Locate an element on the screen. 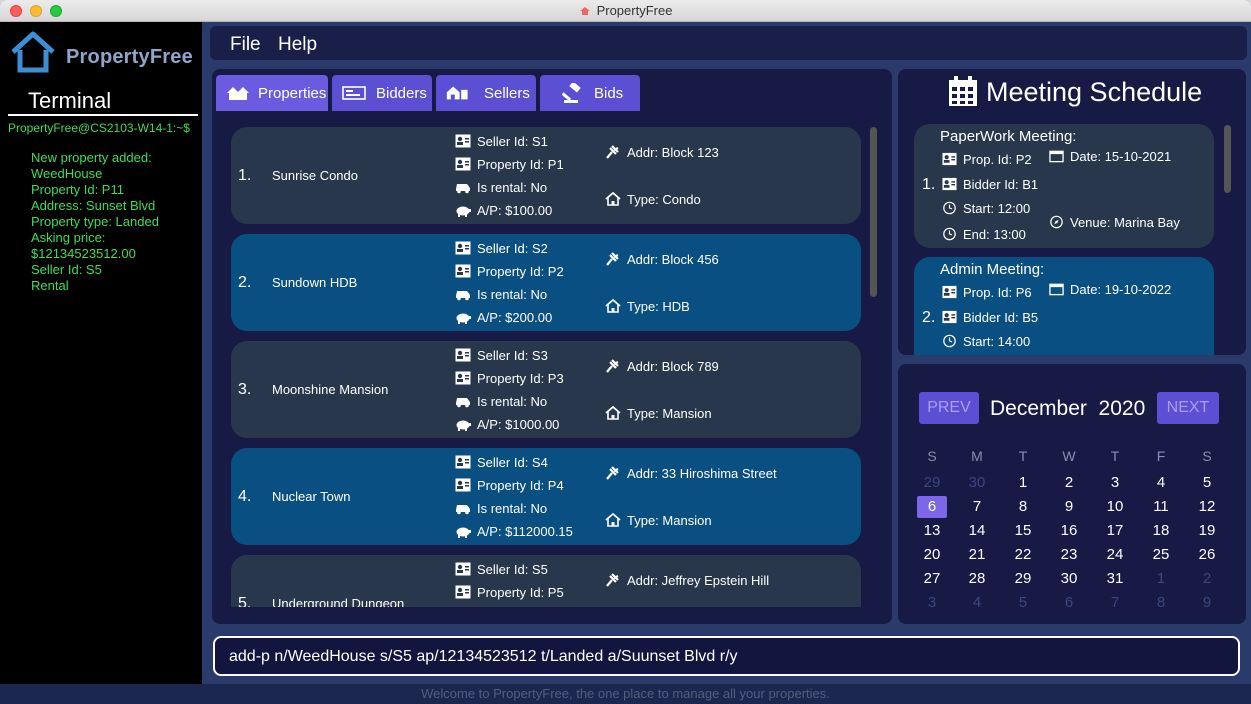  calendar-day: 31 is located at coordinates (1115, 579).